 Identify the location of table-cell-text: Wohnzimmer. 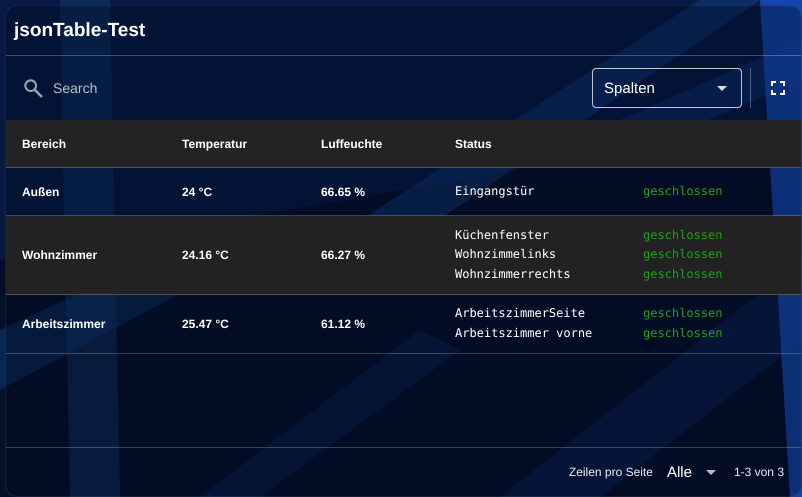
(59, 255).